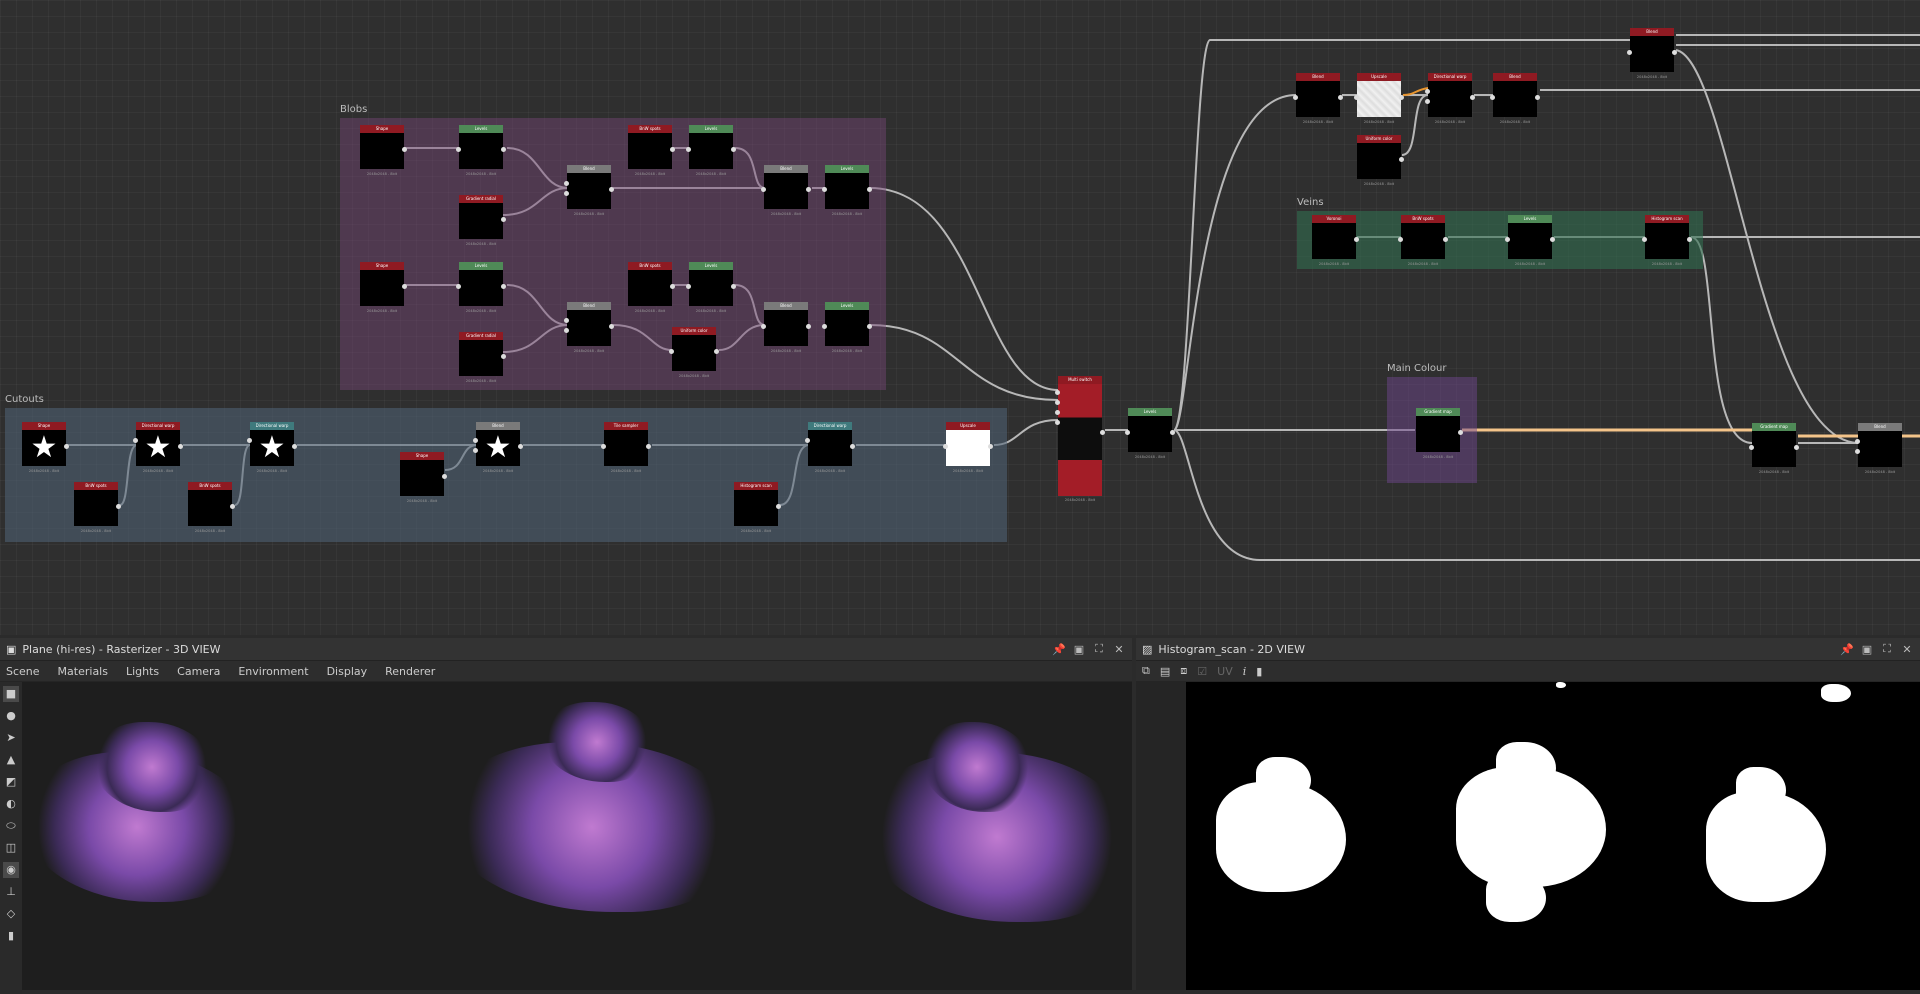 The width and height of the screenshot is (1920, 994). I want to click on layers-icon: ◇, so click(11, 914).